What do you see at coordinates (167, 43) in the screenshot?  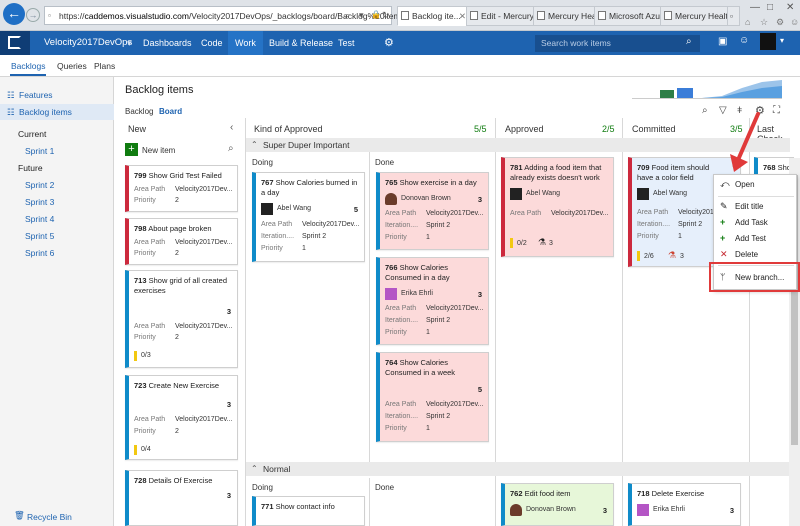 I see `nav-dashboards: Dashboards` at bounding box center [167, 43].